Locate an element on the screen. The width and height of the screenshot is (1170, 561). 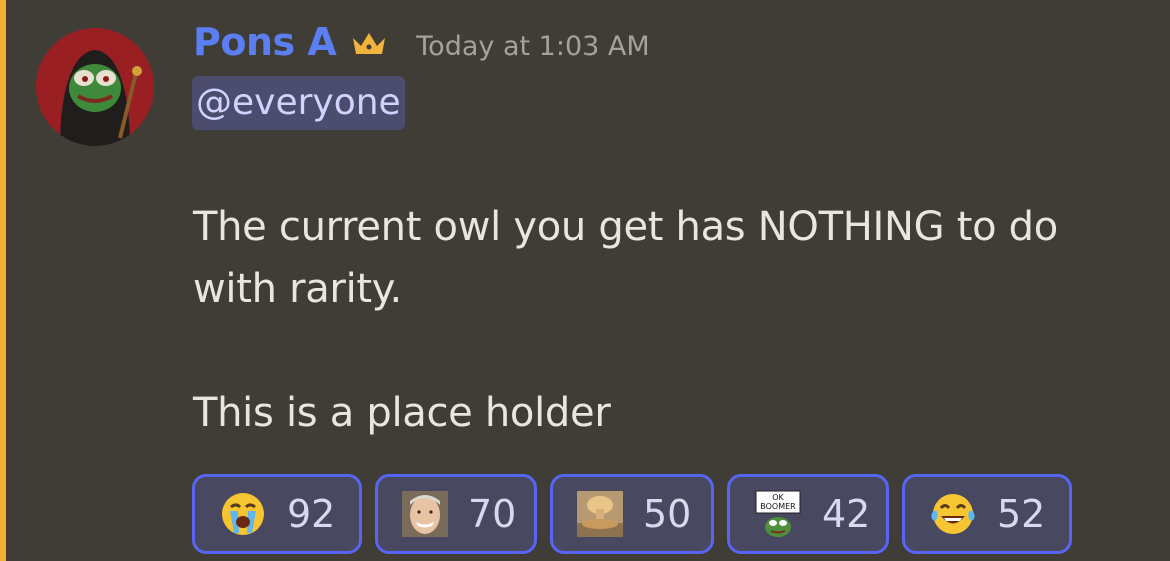
reactions-bar: 92 70 50 OK BOOMER 42 52 is located at coordinates (632, 514).